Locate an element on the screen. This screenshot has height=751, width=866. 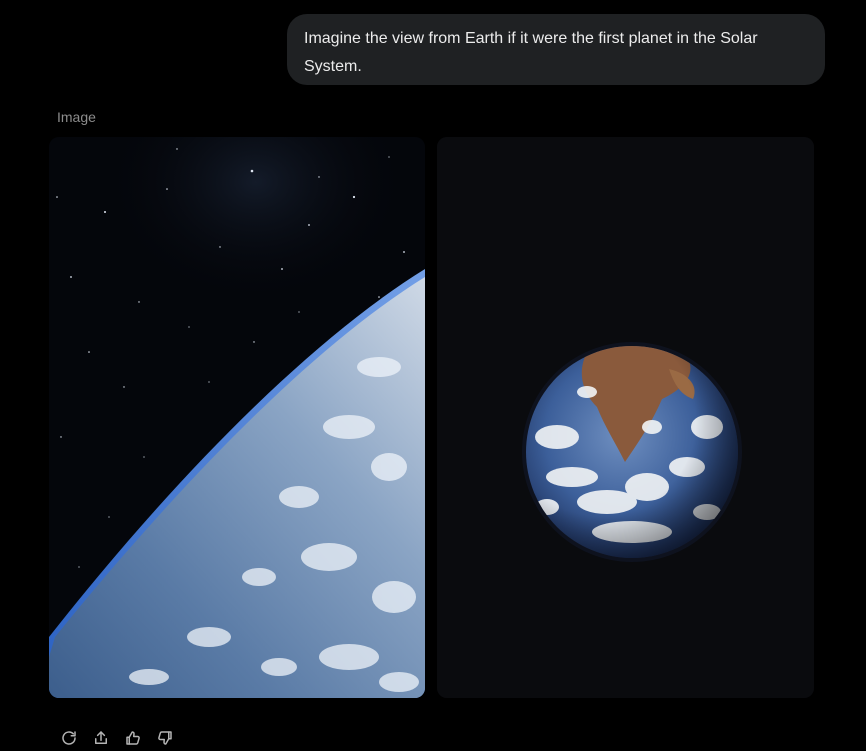
regenerate-icon is located at coordinates (69, 738).